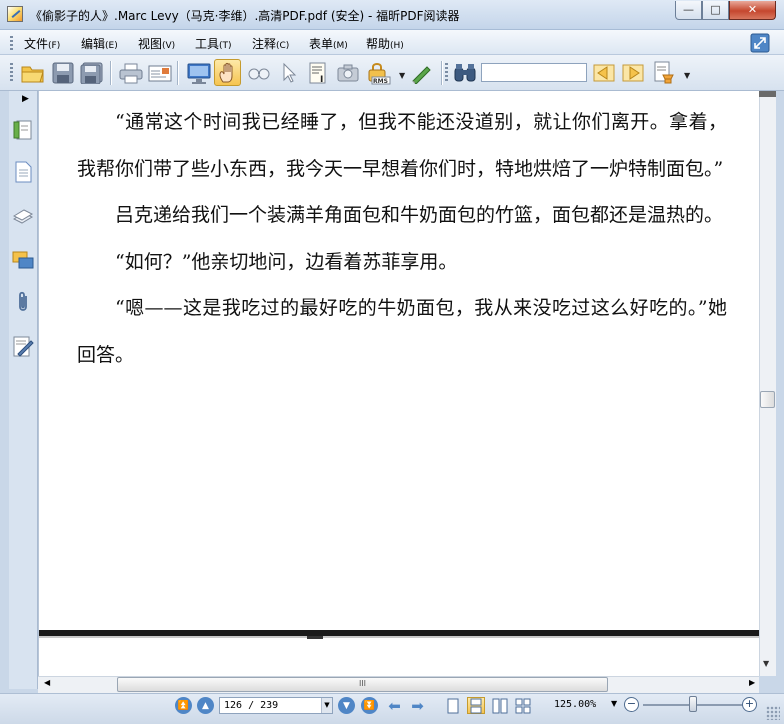  I want to click on forward-arrow-icon: ➡, so click(417, 706).